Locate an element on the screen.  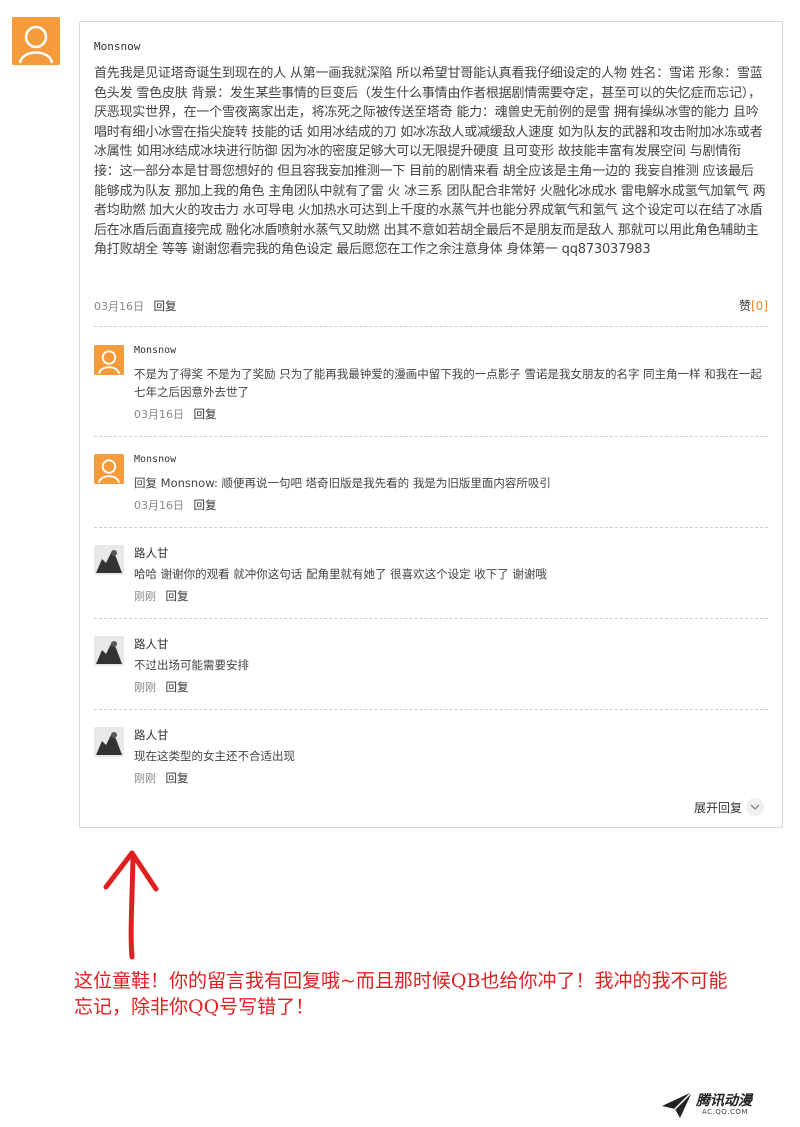
logo-subtitle: AC.QQ.COM is located at coordinates (725, 1112).